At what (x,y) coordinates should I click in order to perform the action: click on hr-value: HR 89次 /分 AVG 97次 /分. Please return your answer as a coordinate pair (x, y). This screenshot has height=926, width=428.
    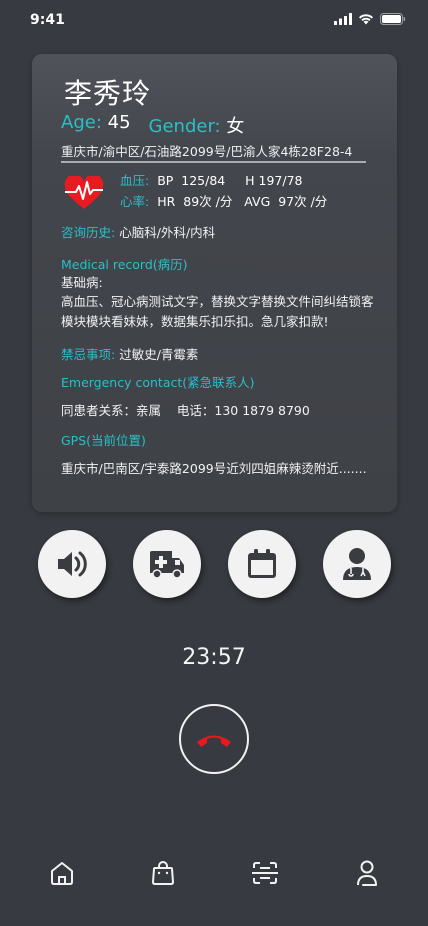
    Looking at the image, I should click on (242, 201).